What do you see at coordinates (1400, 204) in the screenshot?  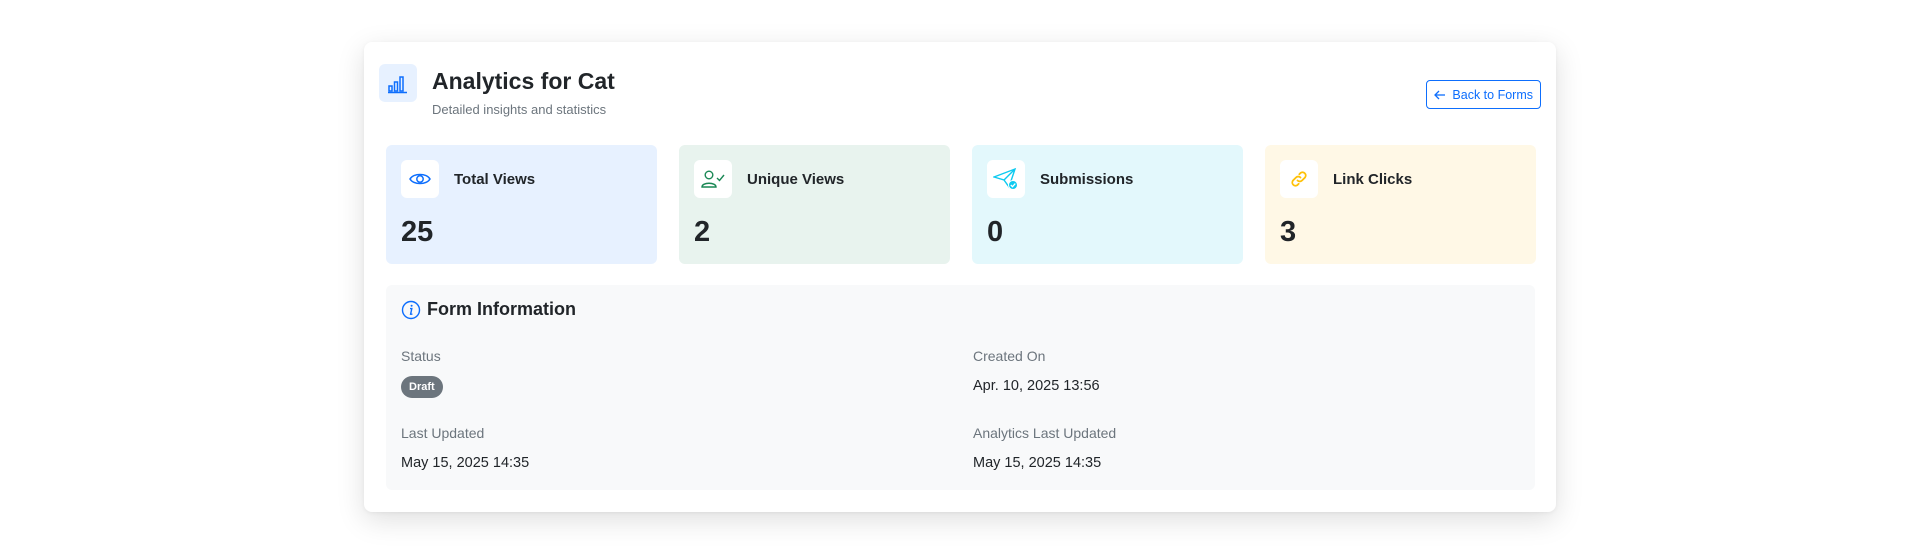 I see `stat-card-link-clicks: Link Clicks 3` at bounding box center [1400, 204].